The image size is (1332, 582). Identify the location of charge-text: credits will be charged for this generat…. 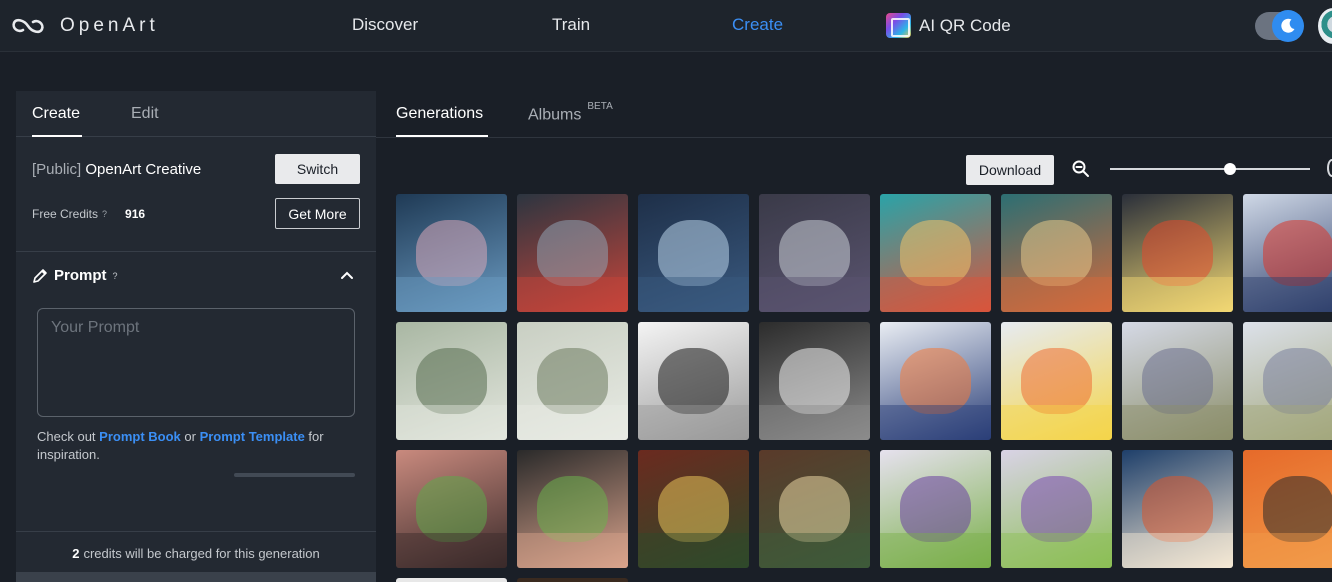
(201, 553).